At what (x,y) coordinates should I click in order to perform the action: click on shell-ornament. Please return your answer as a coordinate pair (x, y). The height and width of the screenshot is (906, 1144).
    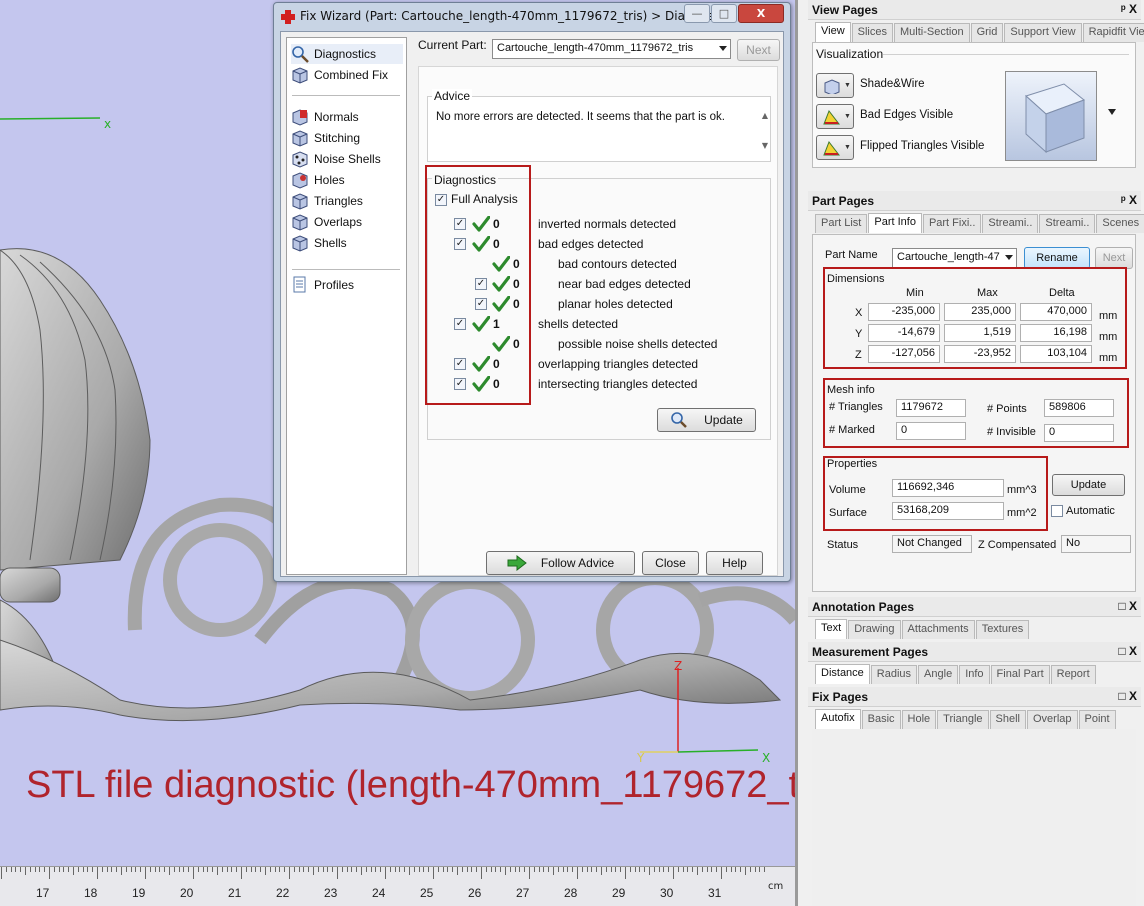
    Looking at the image, I should click on (75, 479).